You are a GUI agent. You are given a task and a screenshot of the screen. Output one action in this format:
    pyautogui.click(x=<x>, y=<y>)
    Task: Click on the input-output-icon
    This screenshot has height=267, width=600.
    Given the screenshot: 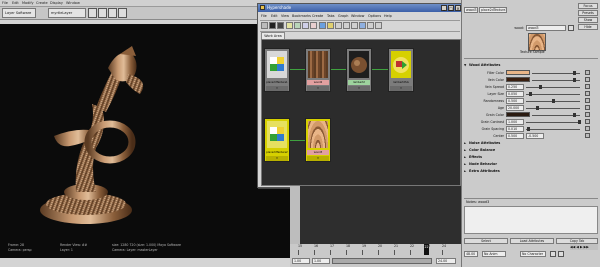 What is the action you would take?
    pyautogui.click(x=305, y=25)
    